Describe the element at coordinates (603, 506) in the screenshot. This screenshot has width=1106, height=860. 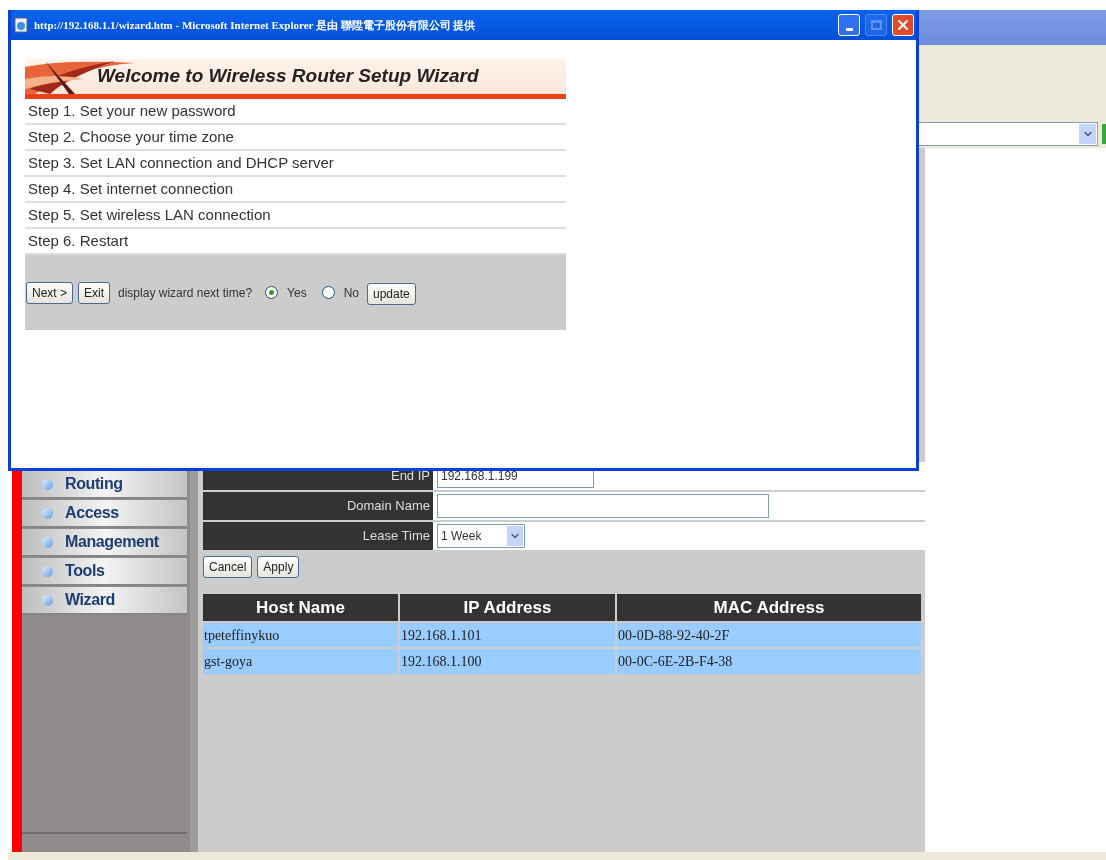
I see `text-field` at that location.